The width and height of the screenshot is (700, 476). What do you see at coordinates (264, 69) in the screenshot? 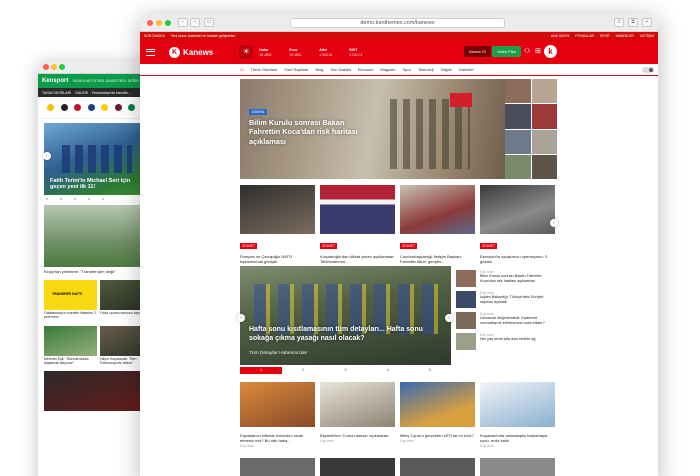
I see `nav-item: Tüme Gündem` at bounding box center [264, 69].